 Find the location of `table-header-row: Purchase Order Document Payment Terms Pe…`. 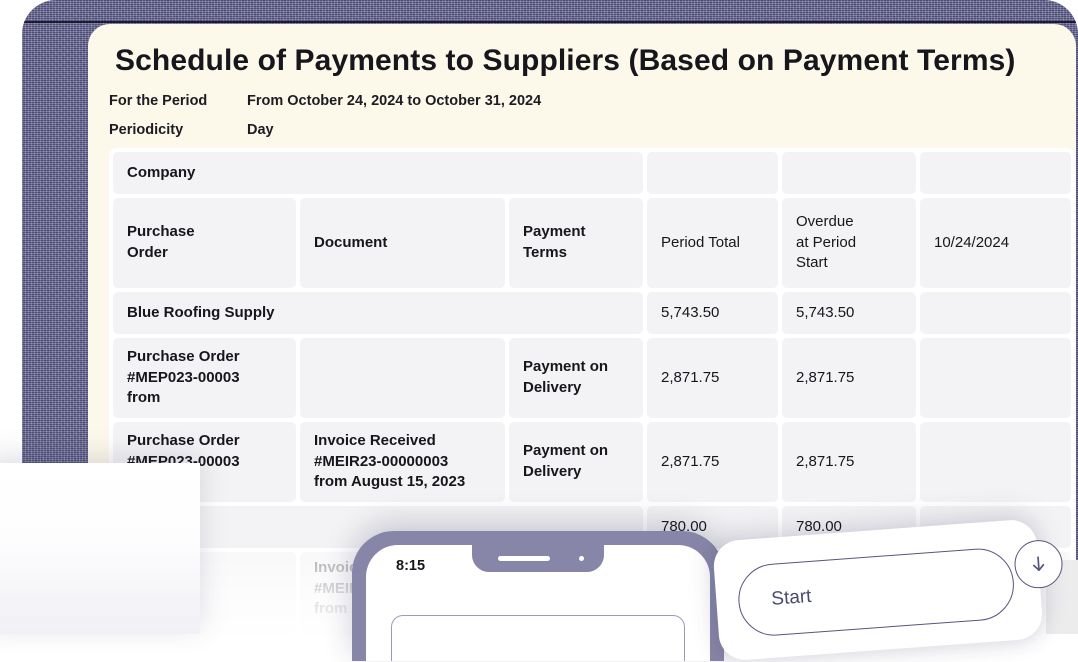

table-header-row: Purchase Order Document Payment Terms Pe… is located at coordinates (592, 243).